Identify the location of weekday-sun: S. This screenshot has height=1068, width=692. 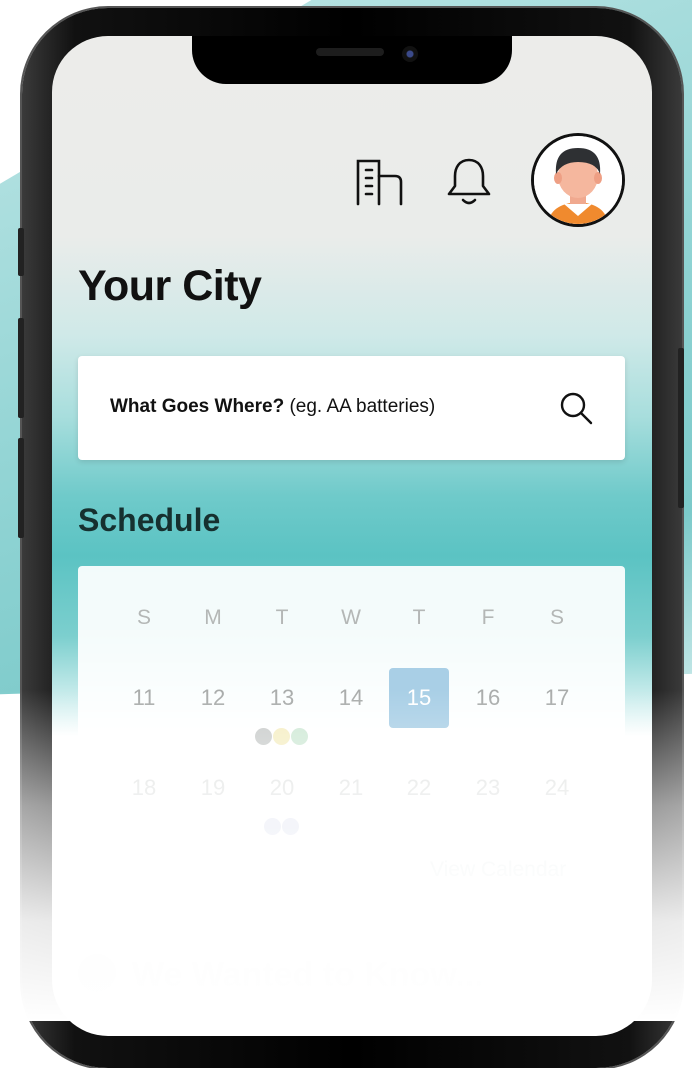
(143, 617).